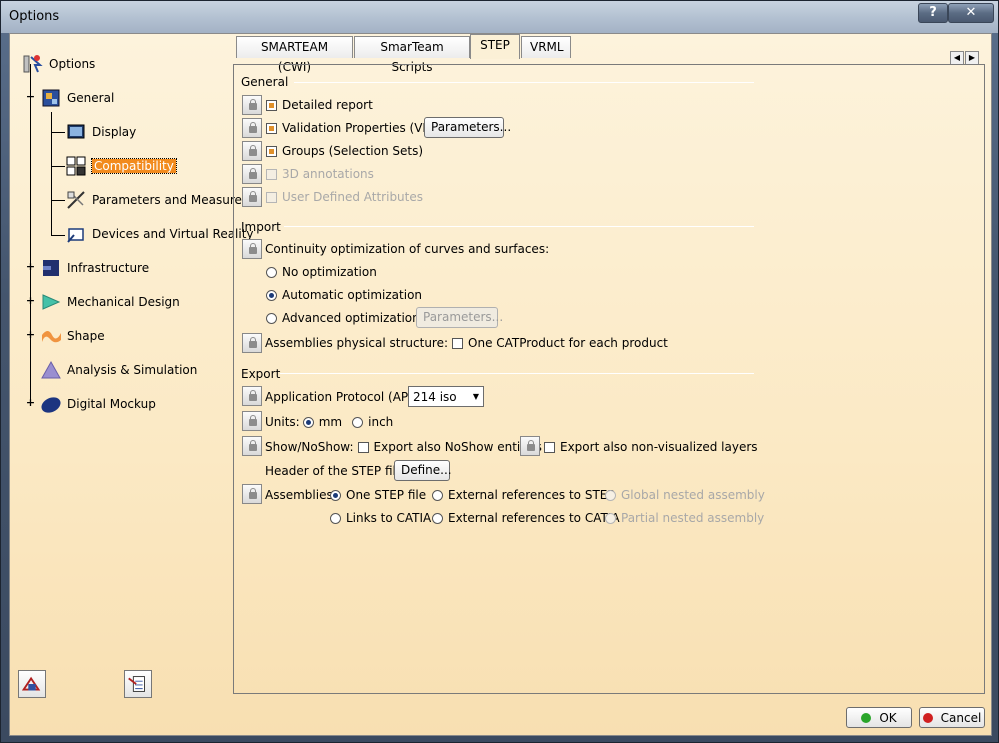 This screenshot has height=743, width=999. What do you see at coordinates (51, 369) in the screenshot?
I see `analysis-simulation-icon` at bounding box center [51, 369].